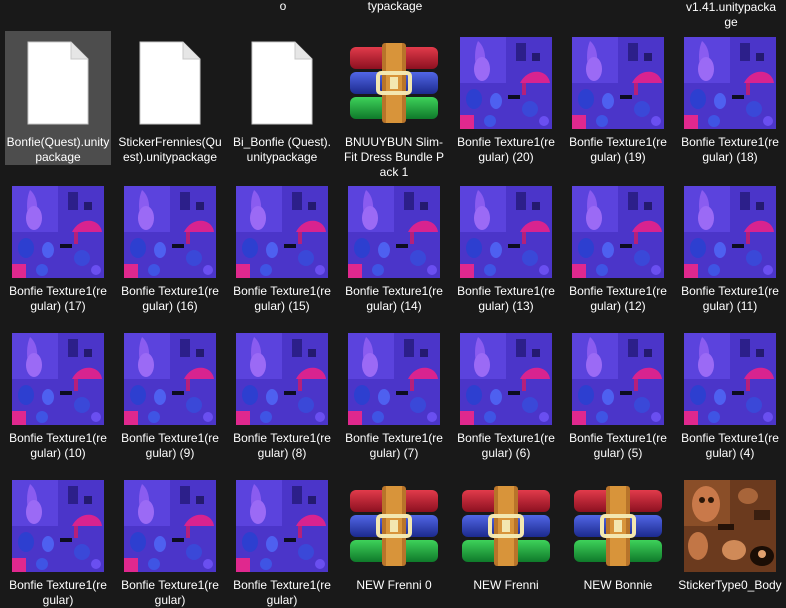 Image resolution: width=786 pixels, height=608 pixels. I want to click on file-item: NEW Bonnie, so click(618, 533).